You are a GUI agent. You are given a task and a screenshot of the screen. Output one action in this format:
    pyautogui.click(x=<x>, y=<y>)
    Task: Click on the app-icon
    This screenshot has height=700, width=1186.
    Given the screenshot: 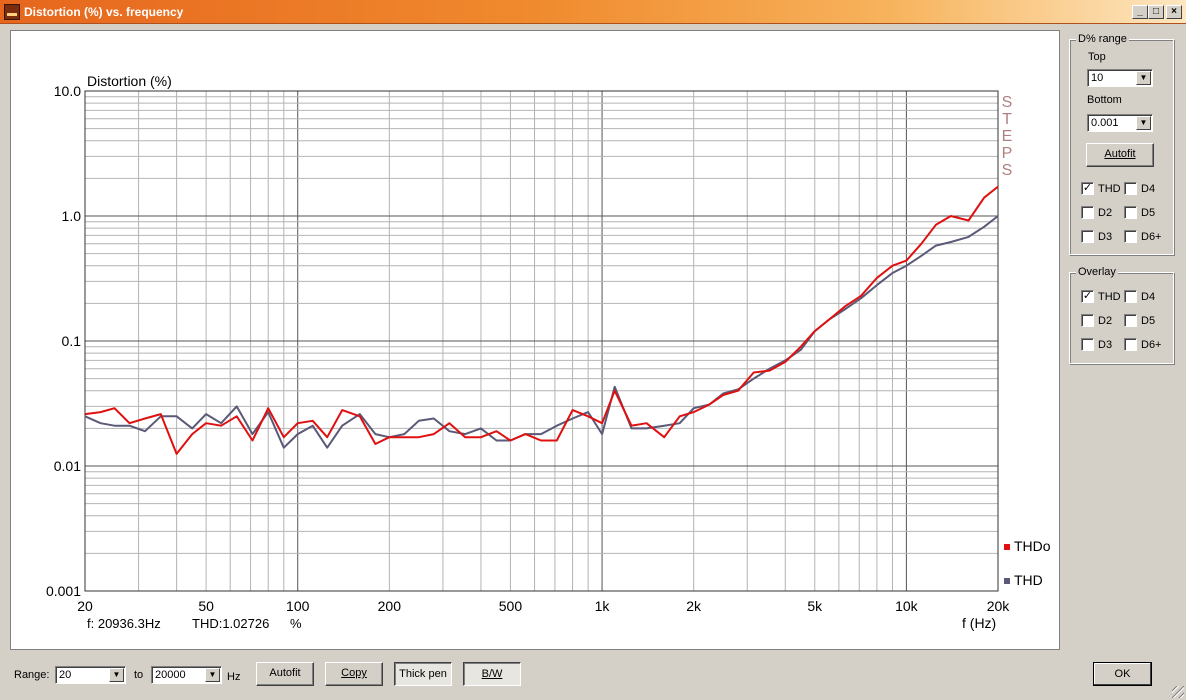 What is the action you would take?
    pyautogui.click(x=12, y=12)
    